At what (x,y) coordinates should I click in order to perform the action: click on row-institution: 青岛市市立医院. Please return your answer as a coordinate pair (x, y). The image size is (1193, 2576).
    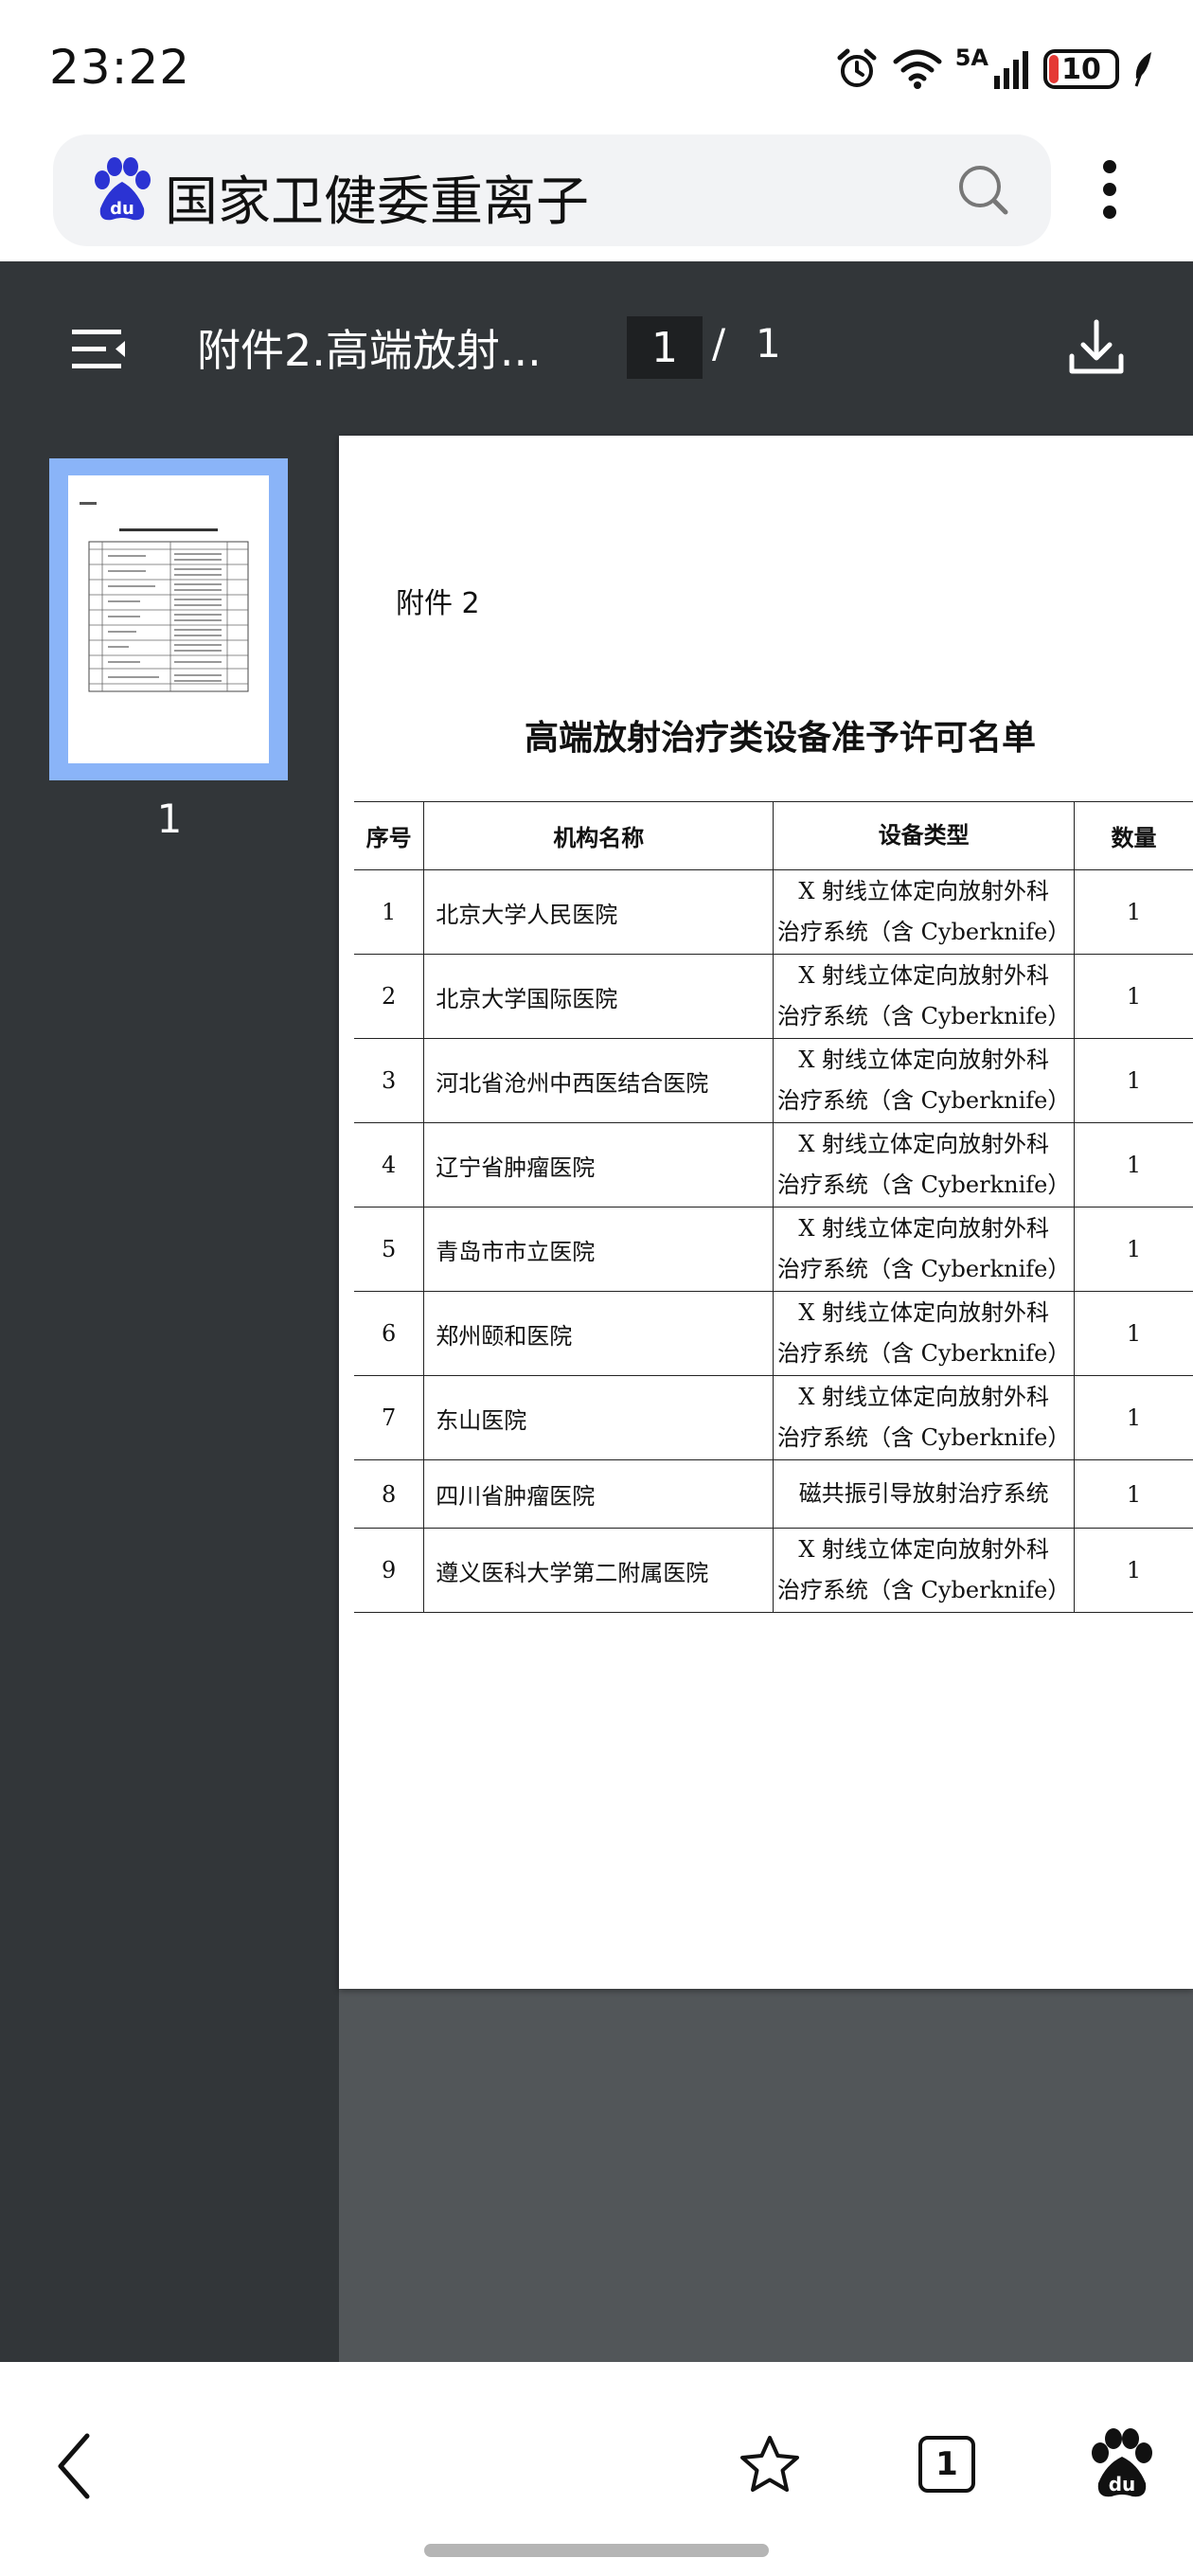
    Looking at the image, I should click on (598, 1249).